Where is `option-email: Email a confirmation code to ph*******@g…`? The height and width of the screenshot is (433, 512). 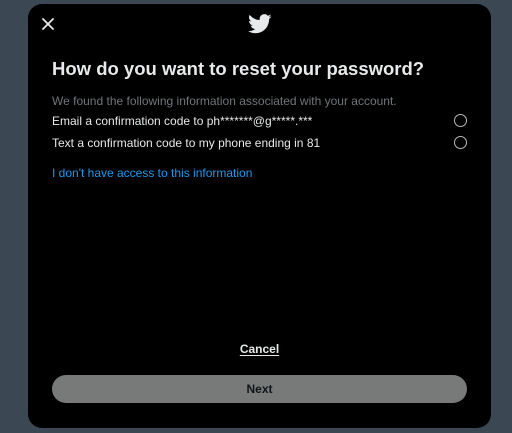 option-email: Email a confirmation code to ph*******@g… is located at coordinates (259, 121).